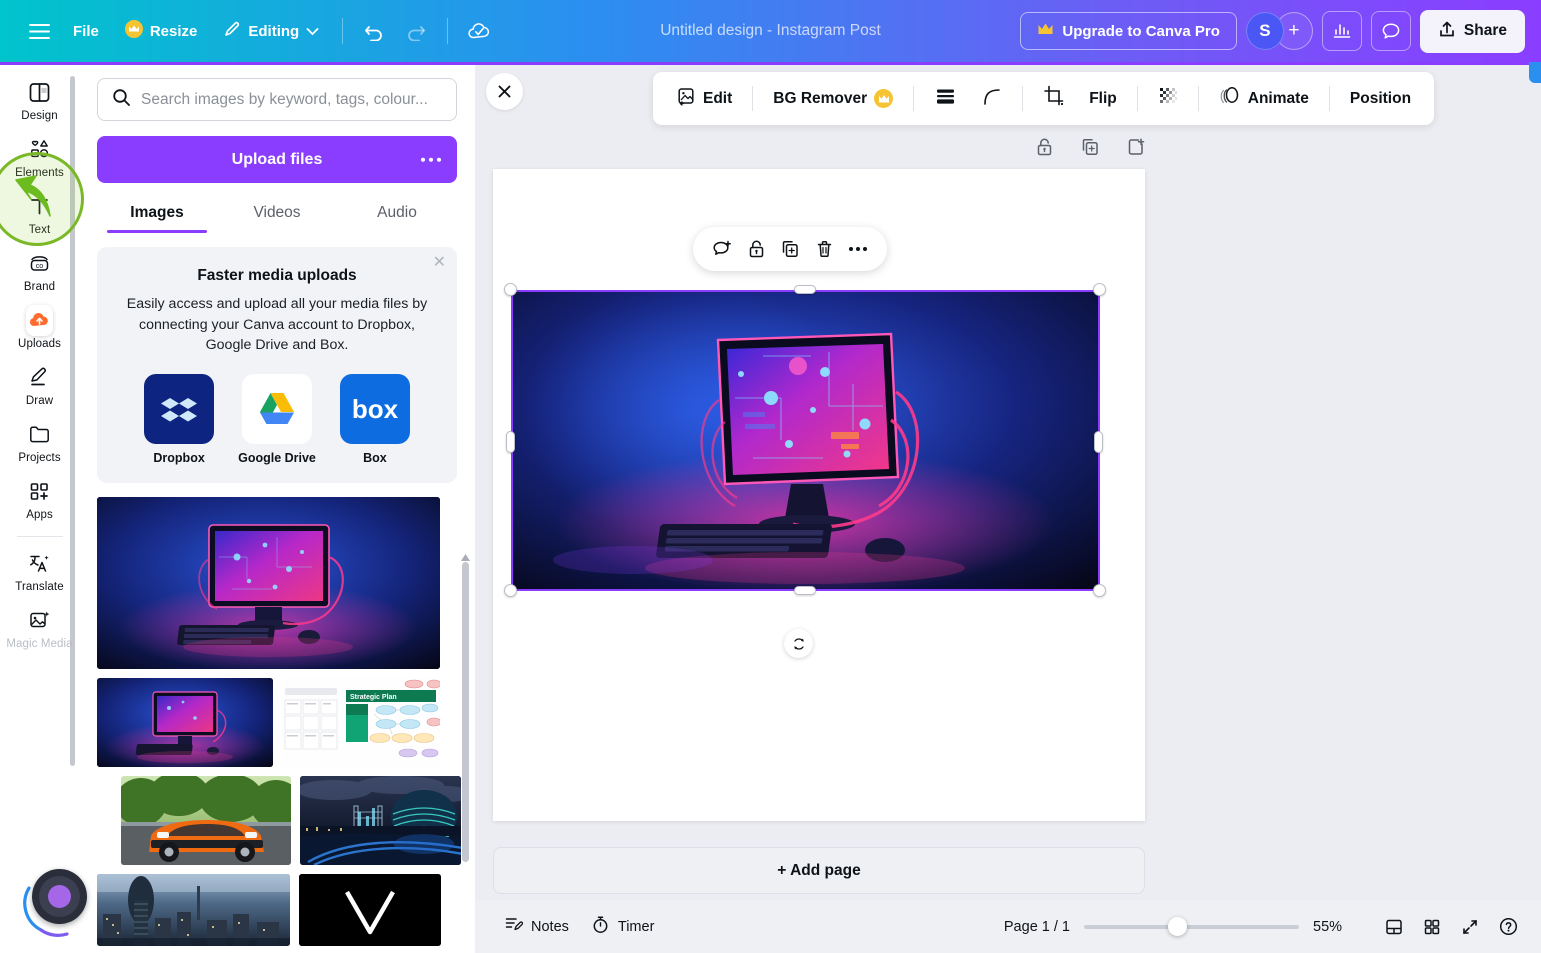 This screenshot has width=1541, height=953. I want to click on design-title: Untitled design - Instagram Post, so click(770, 31).